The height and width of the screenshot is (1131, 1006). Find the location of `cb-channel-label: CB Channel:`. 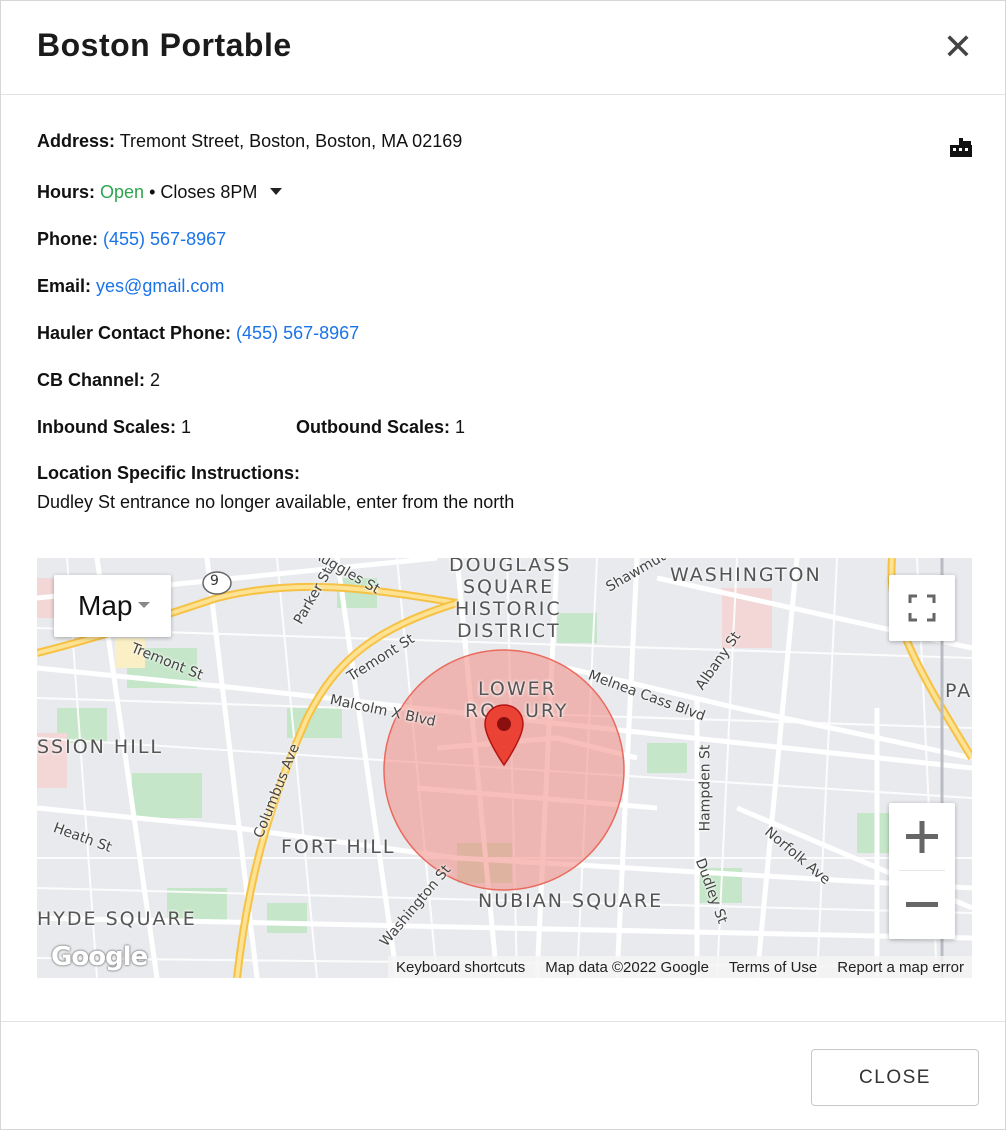

cb-channel-label: CB Channel: is located at coordinates (91, 380).